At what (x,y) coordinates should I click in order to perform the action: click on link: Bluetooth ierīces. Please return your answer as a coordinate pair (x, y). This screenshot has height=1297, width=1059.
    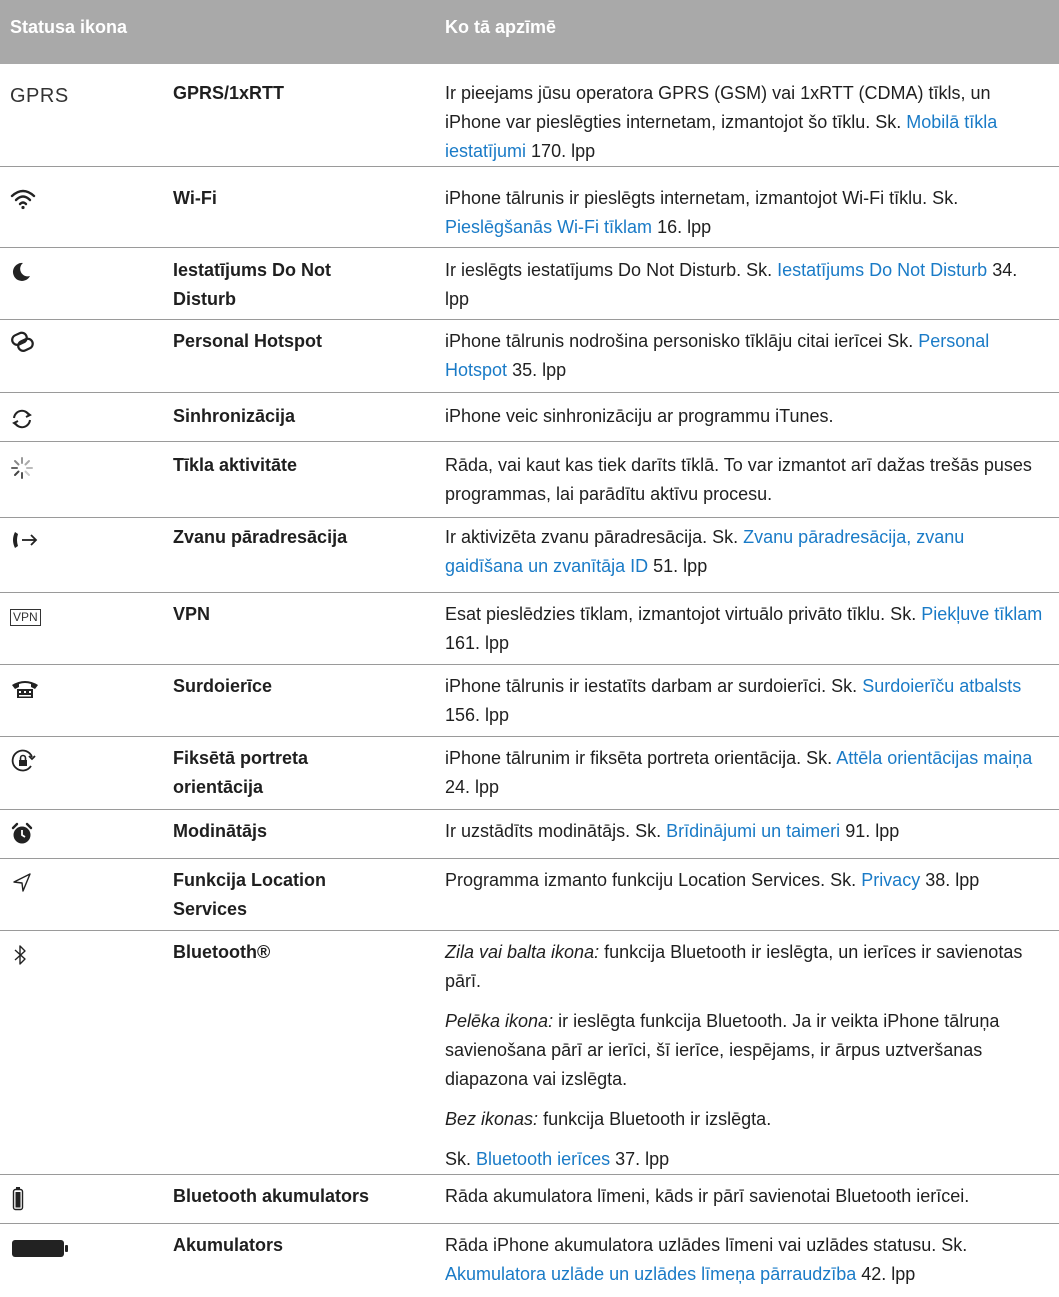
    Looking at the image, I should click on (543, 1159).